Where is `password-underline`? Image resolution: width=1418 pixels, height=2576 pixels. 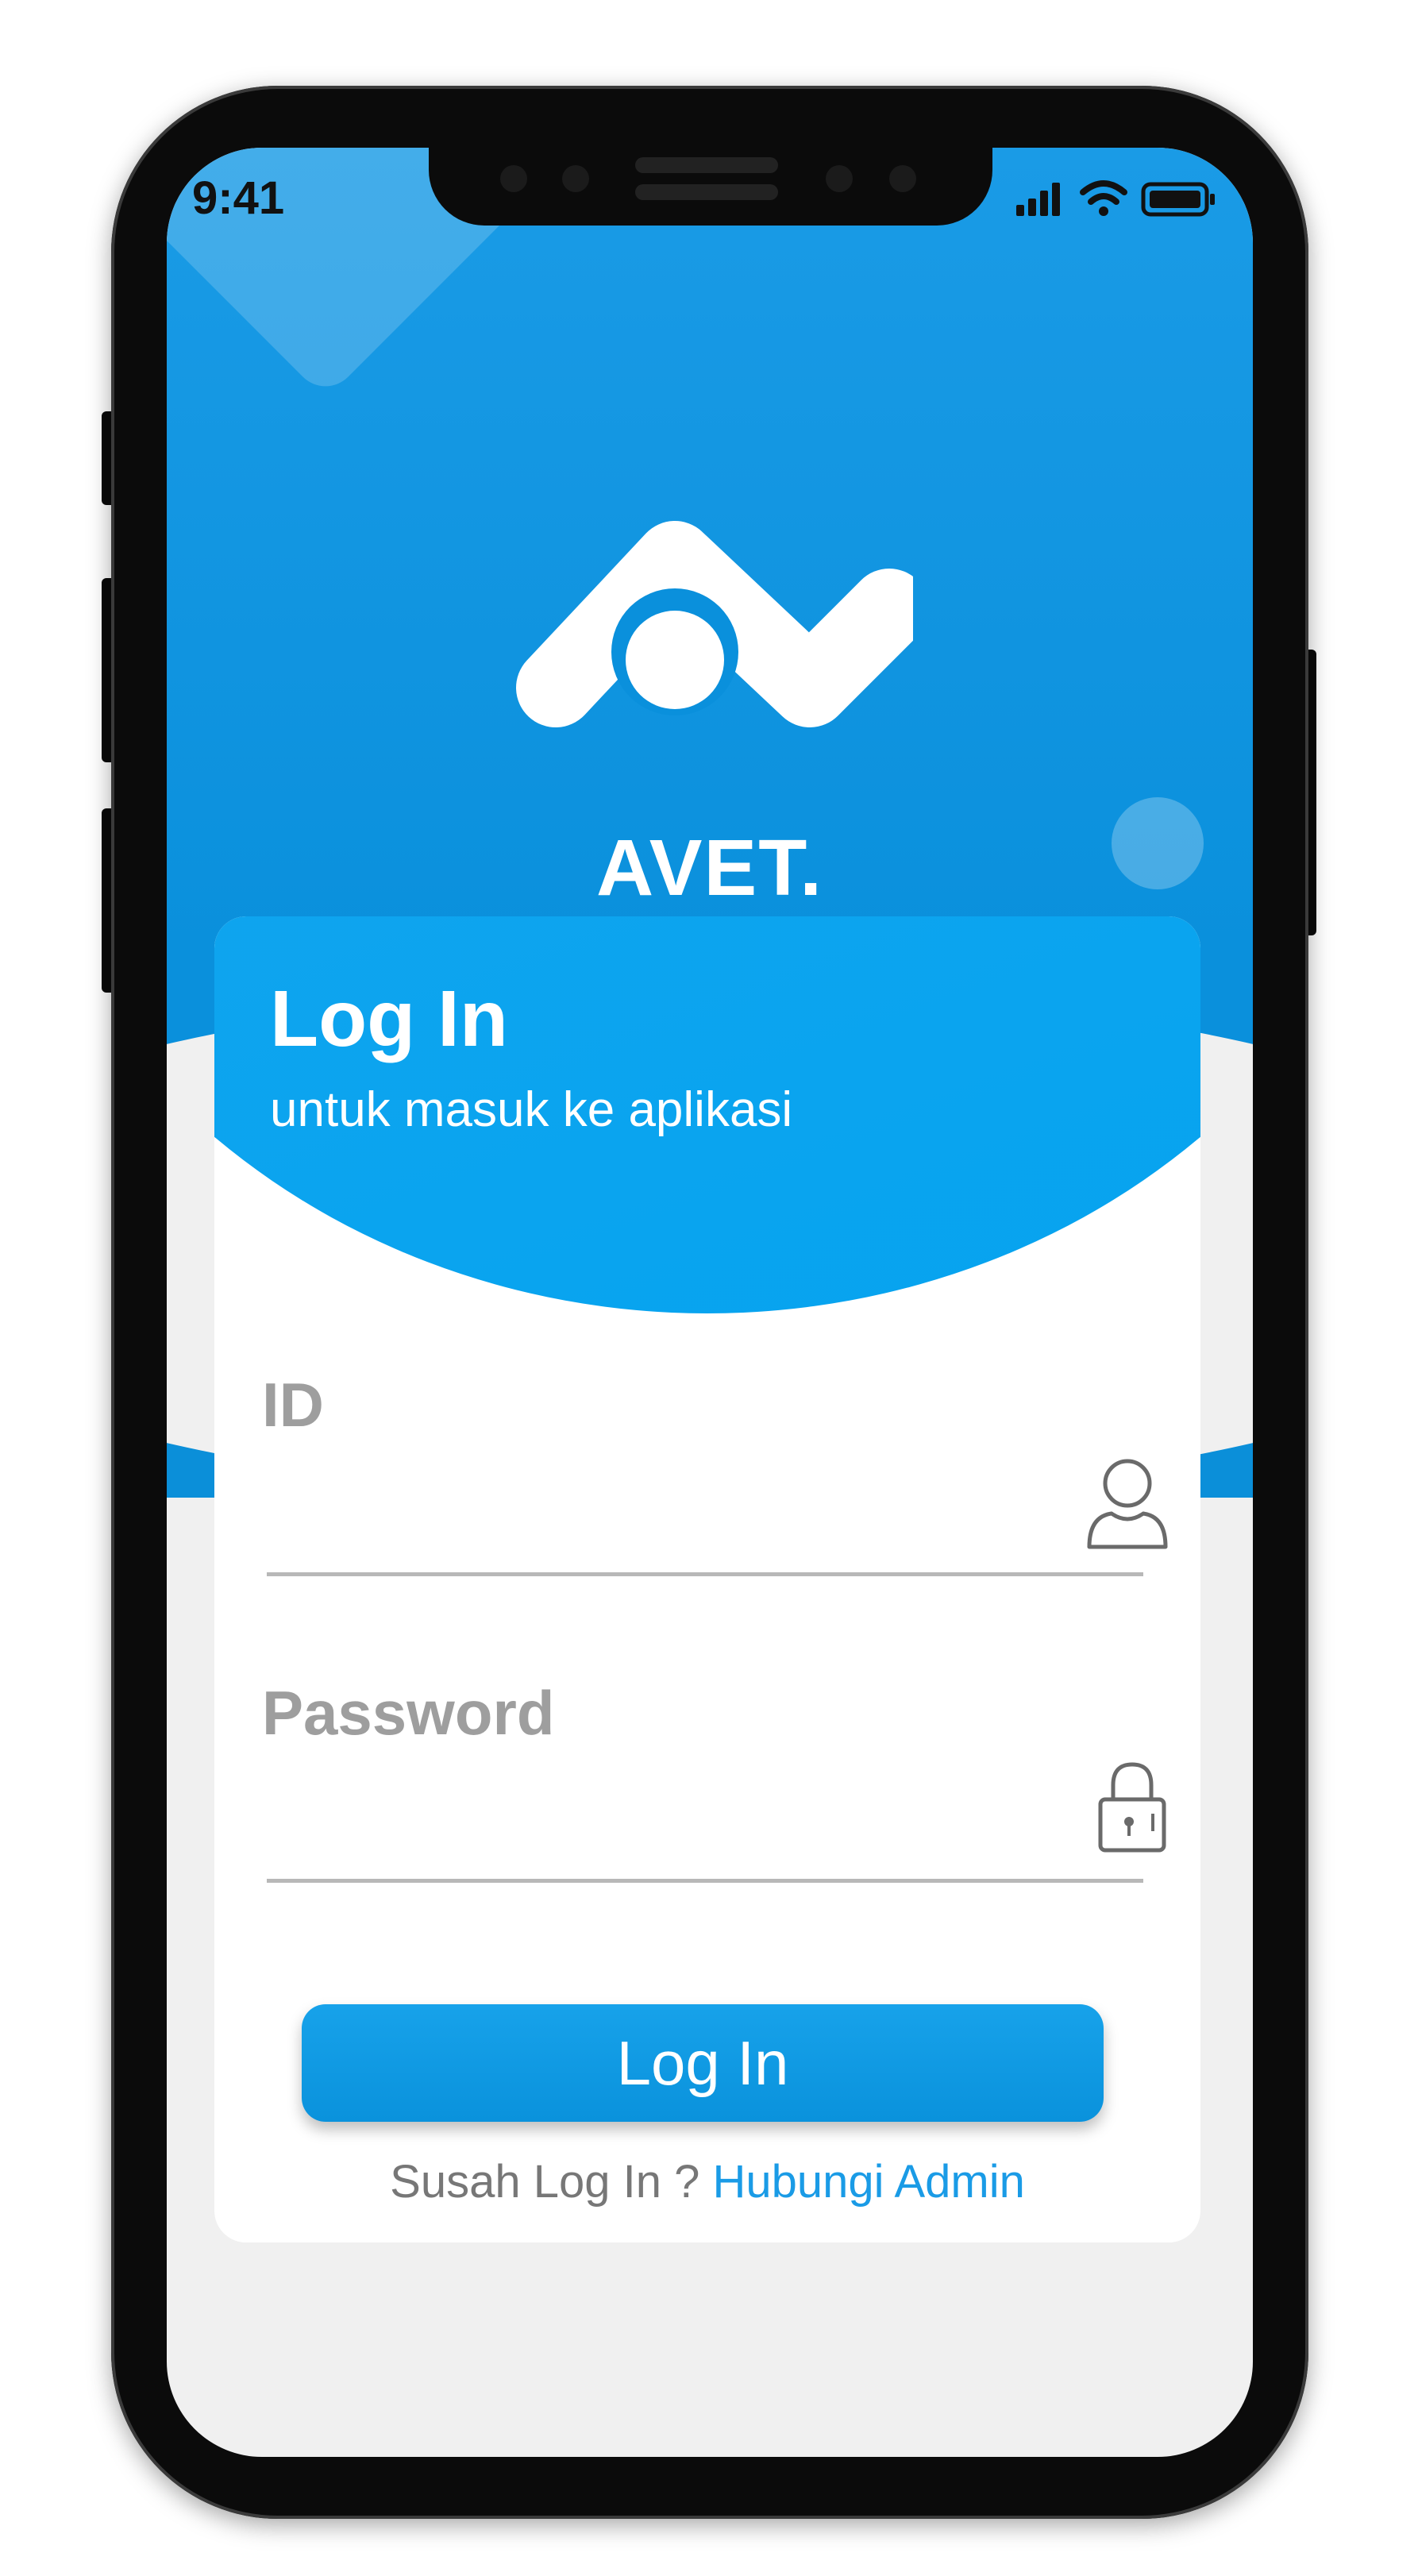
password-underline is located at coordinates (705, 1881).